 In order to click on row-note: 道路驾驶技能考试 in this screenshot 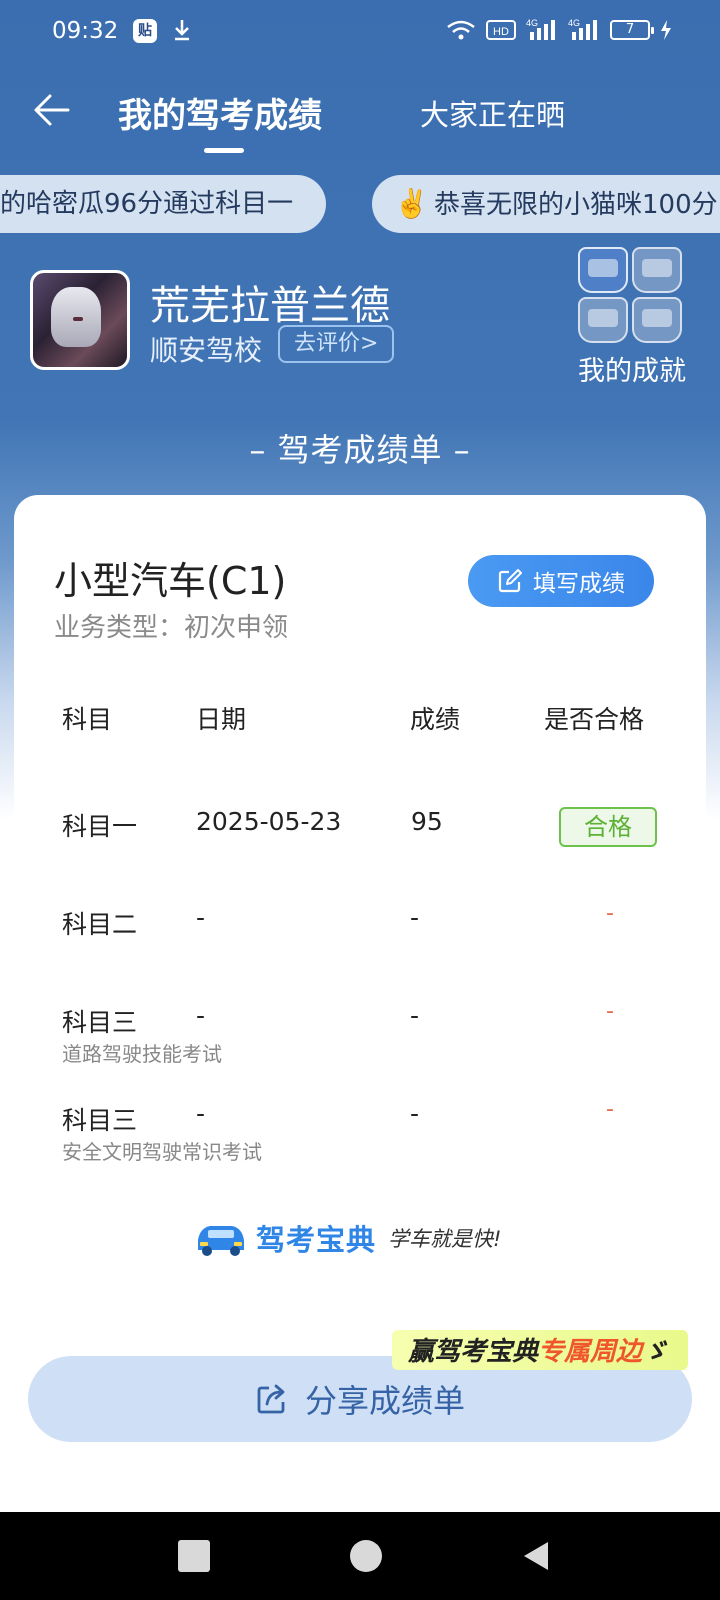, I will do `click(142, 1054)`.